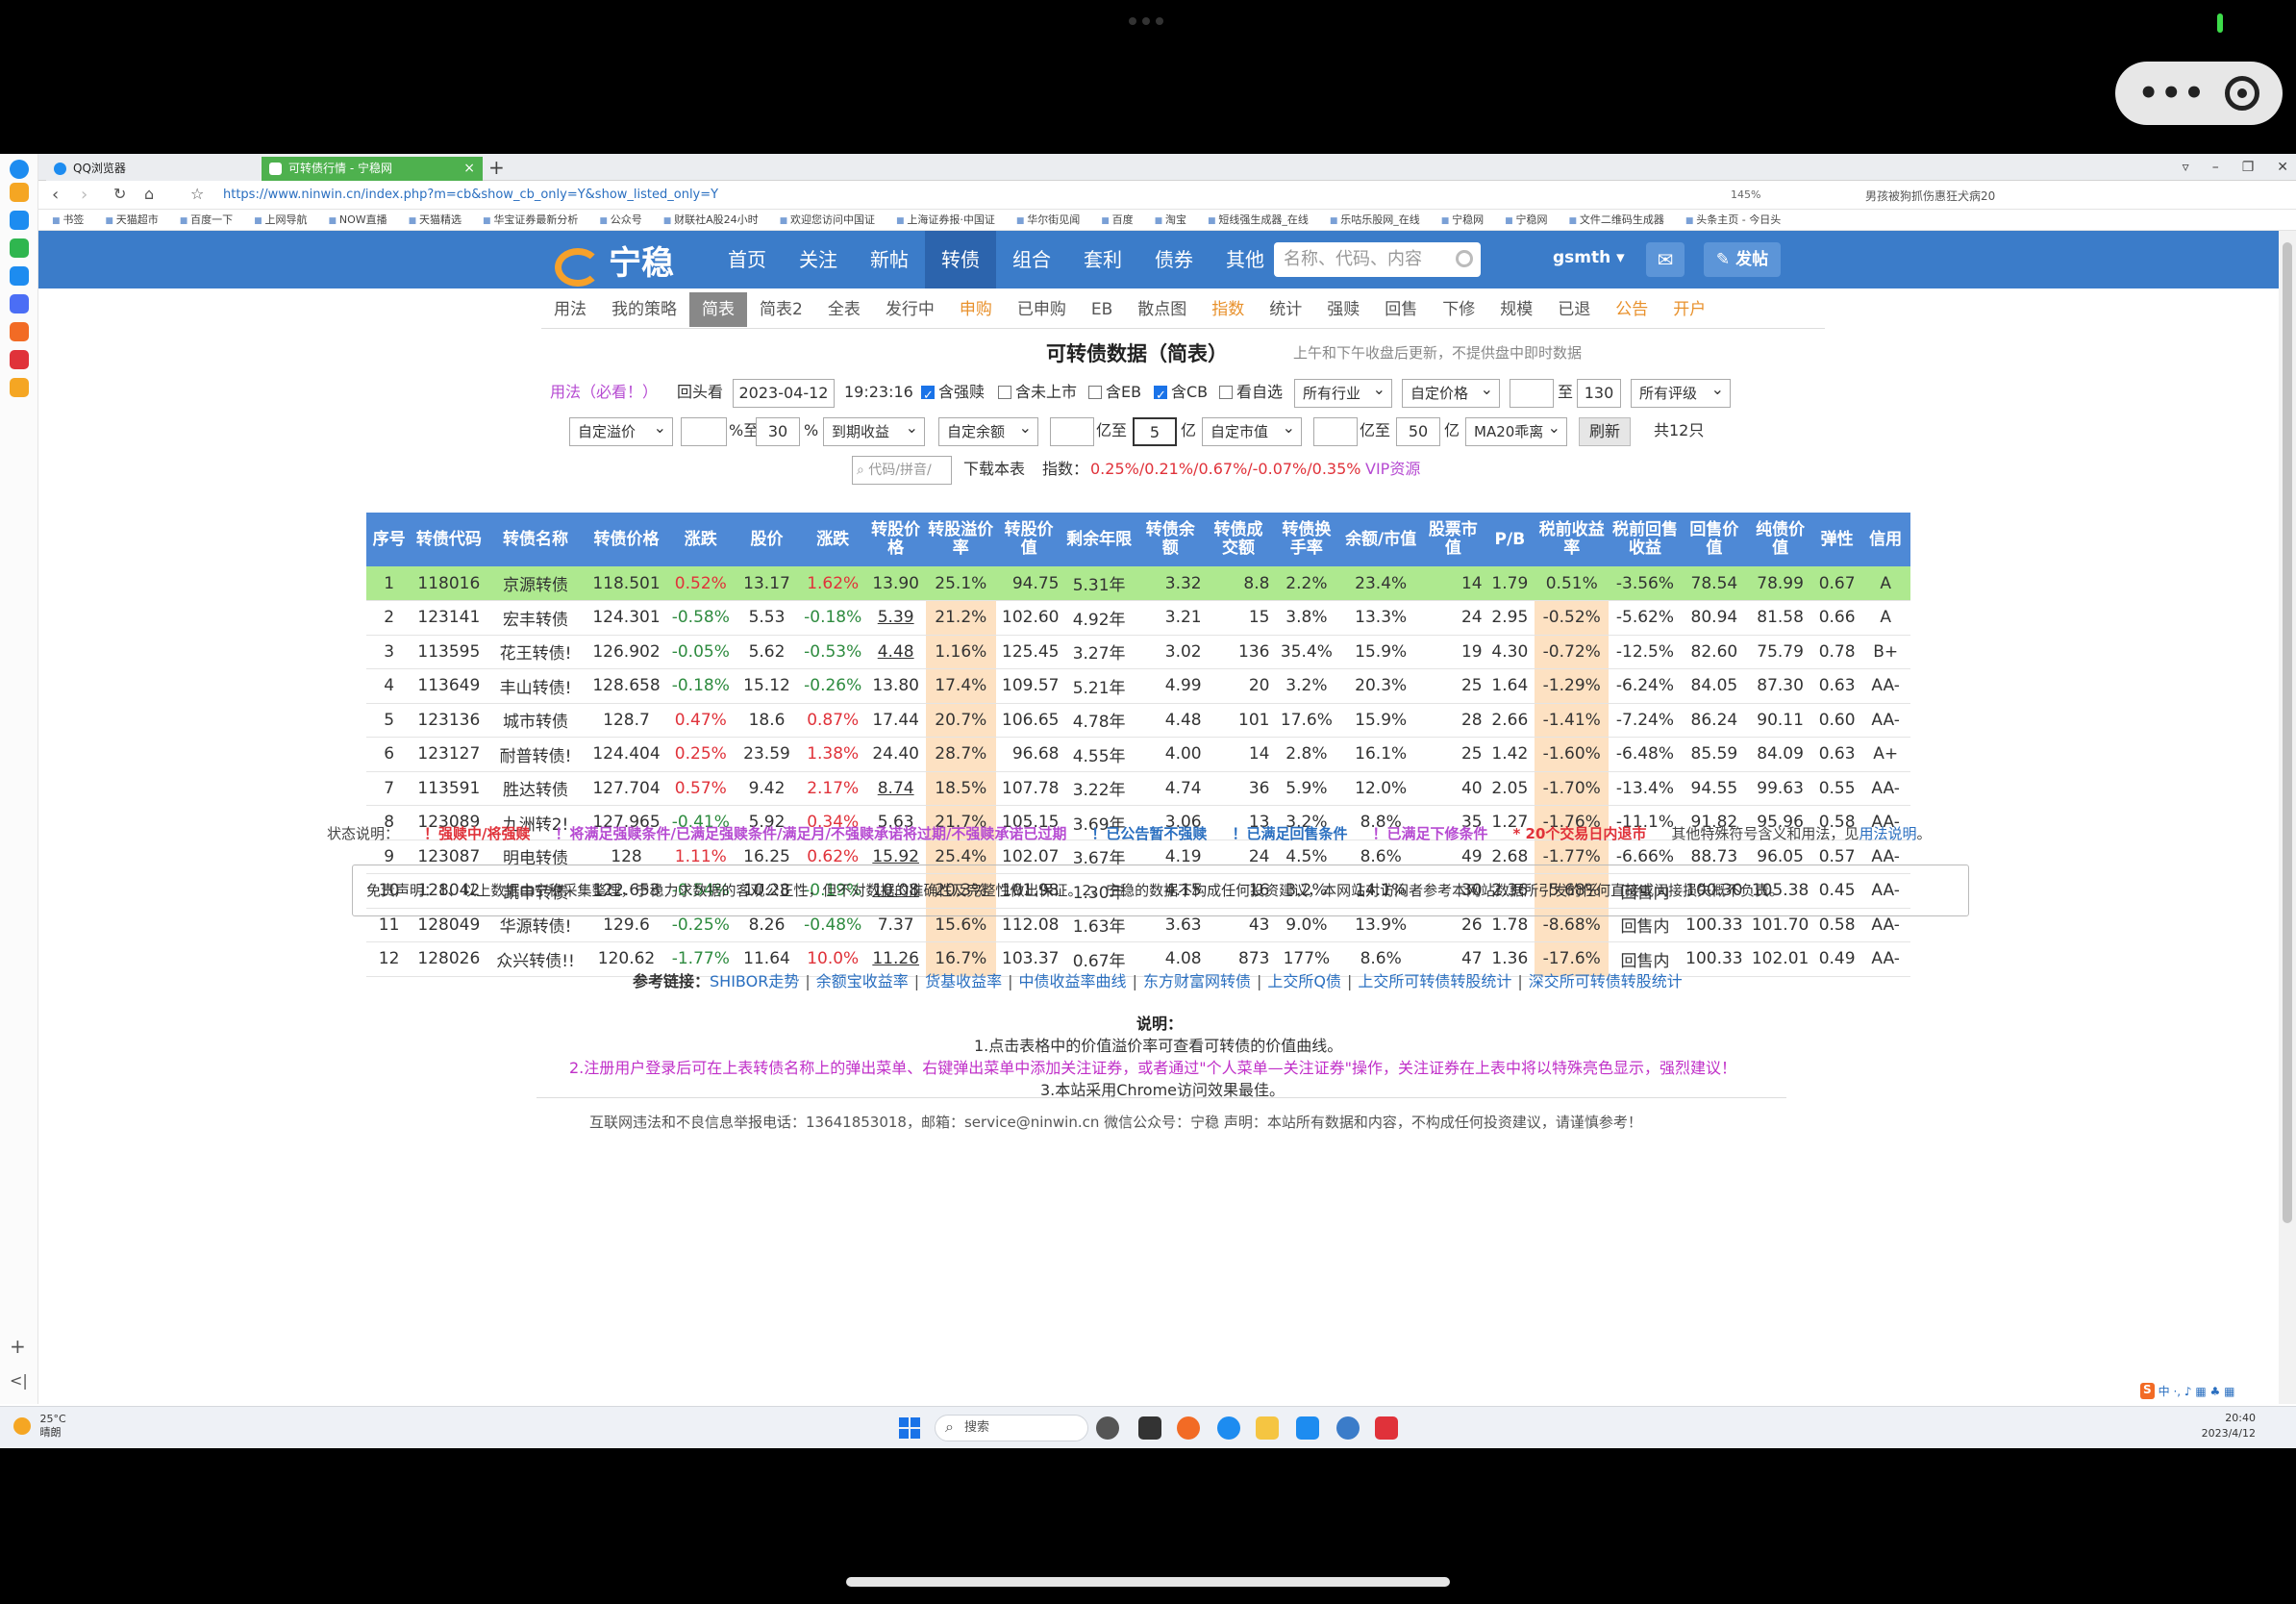  Describe the element at coordinates (1042, 309) in the screenshot. I see `subnav-item: 已申购` at that location.